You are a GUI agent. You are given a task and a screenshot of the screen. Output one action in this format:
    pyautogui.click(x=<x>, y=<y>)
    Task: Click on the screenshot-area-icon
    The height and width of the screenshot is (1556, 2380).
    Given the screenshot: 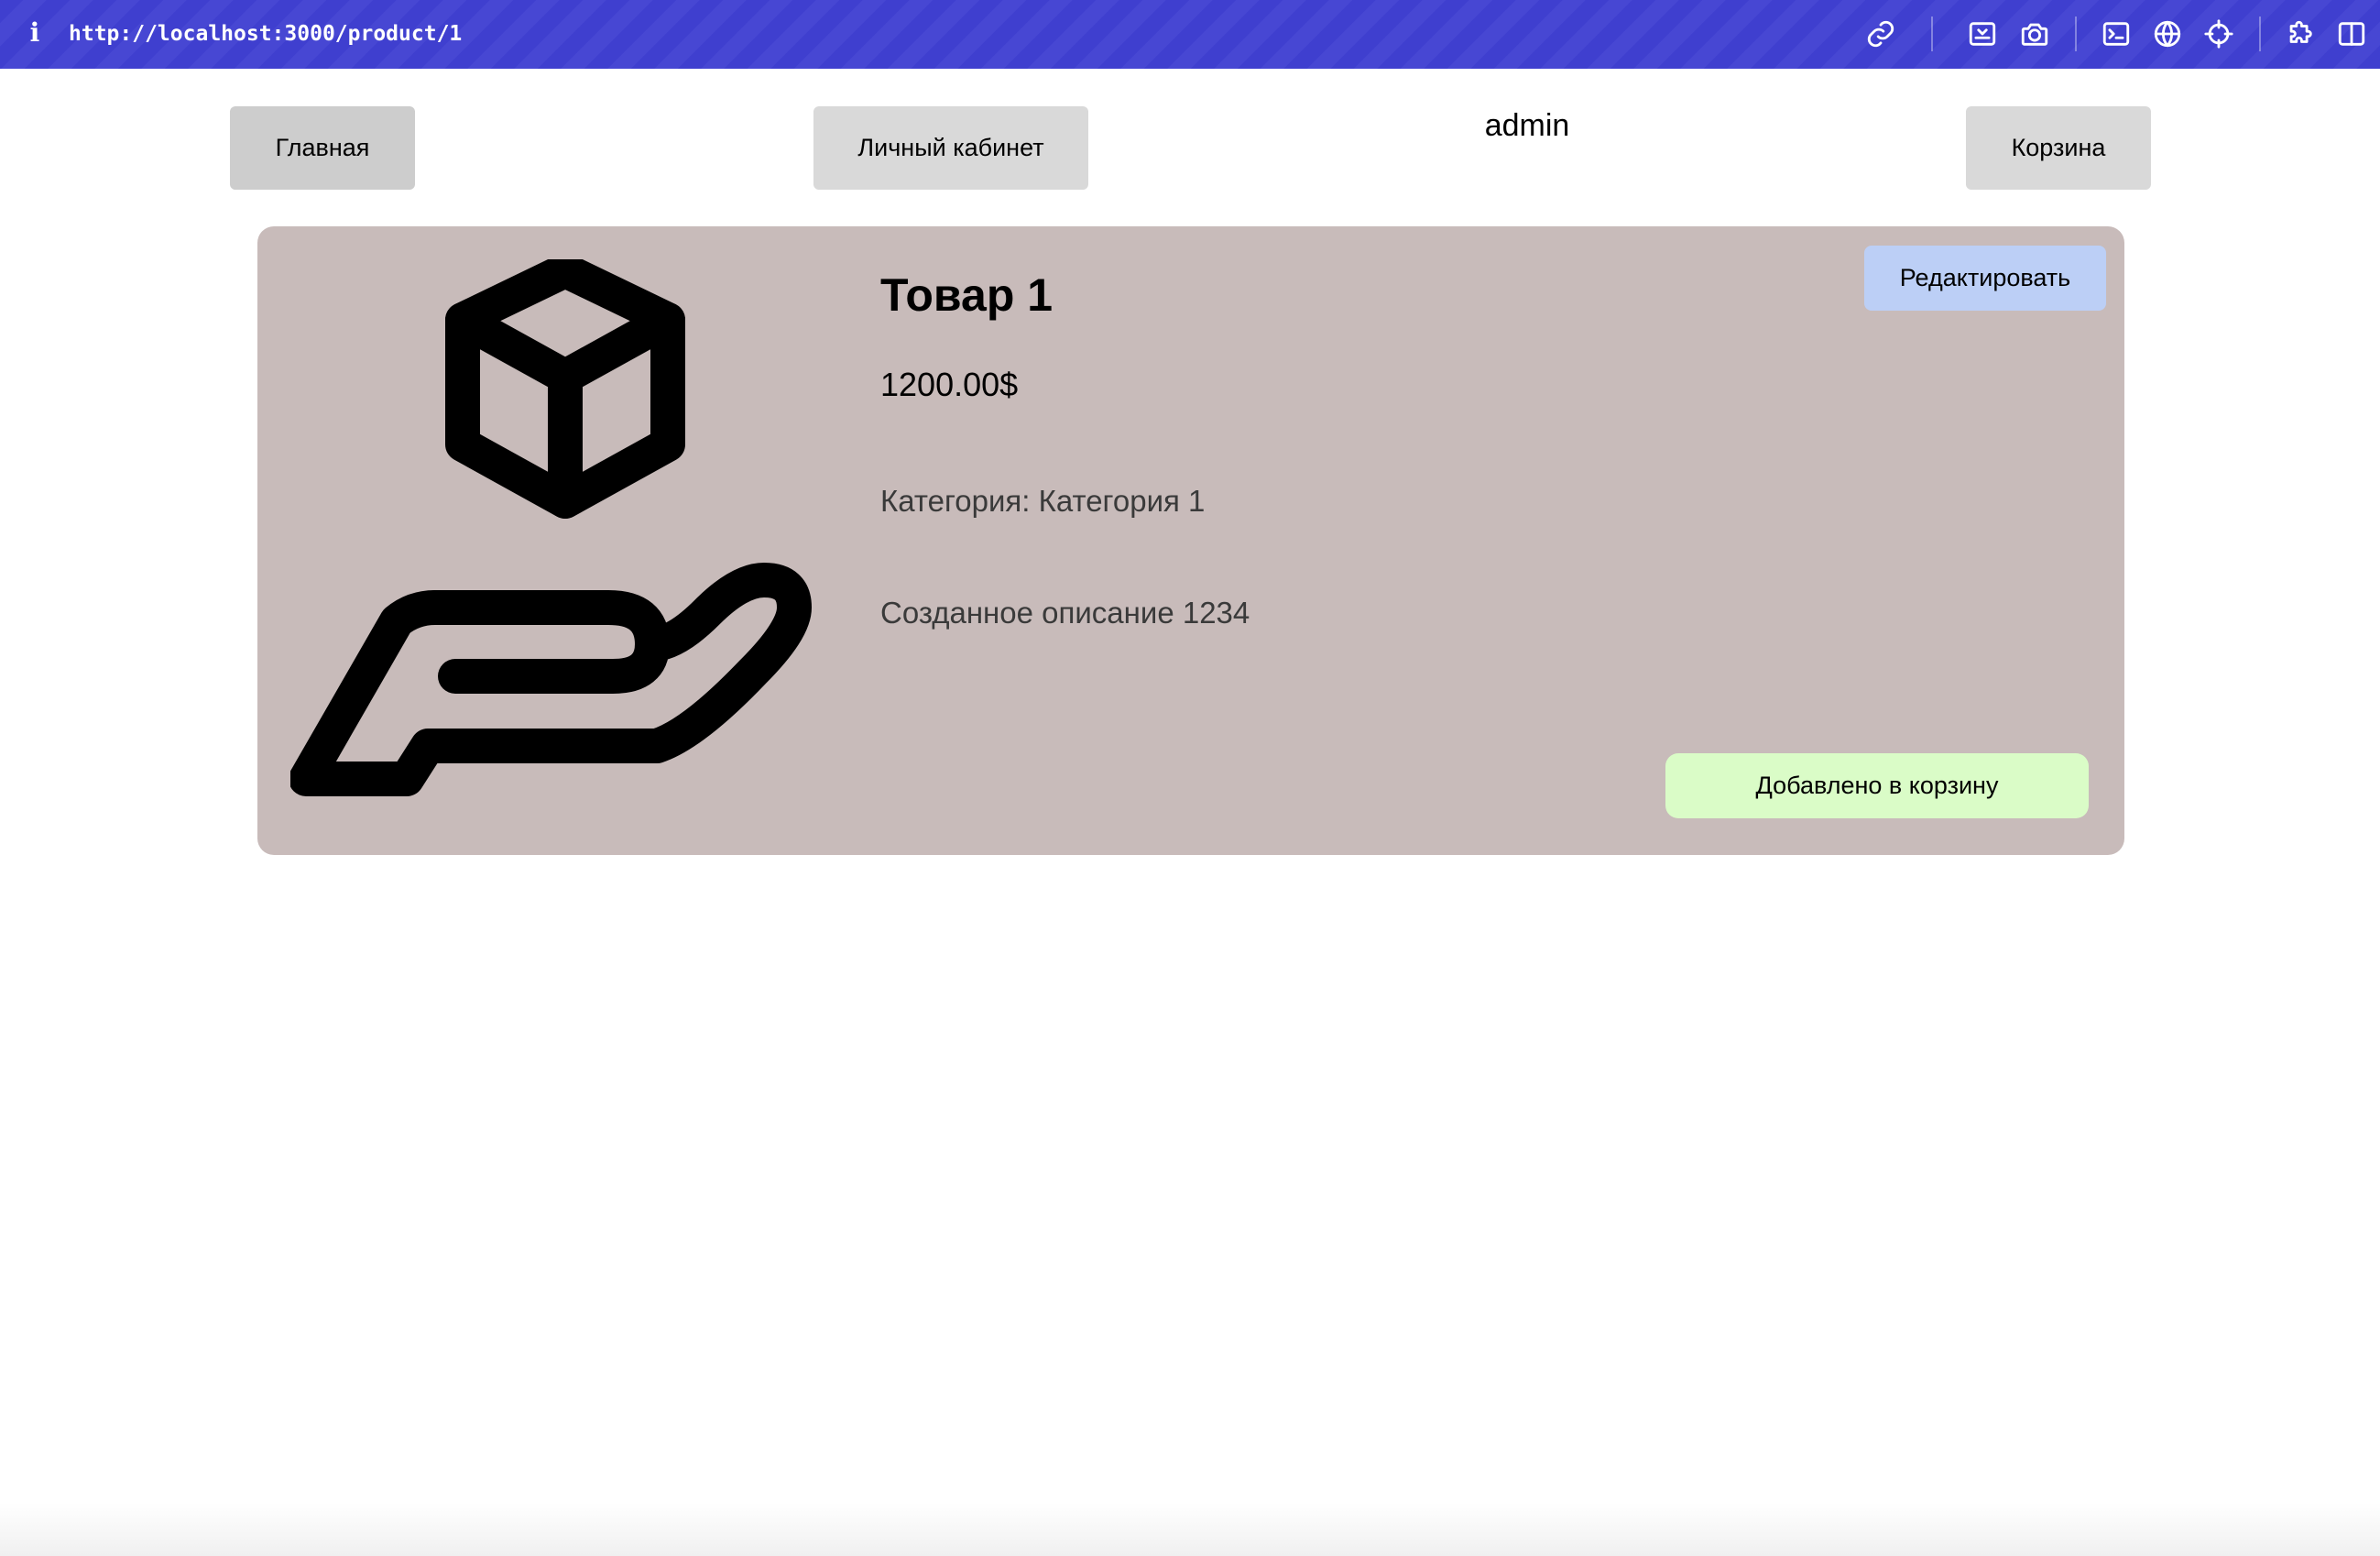 What is the action you would take?
    pyautogui.click(x=1982, y=33)
    